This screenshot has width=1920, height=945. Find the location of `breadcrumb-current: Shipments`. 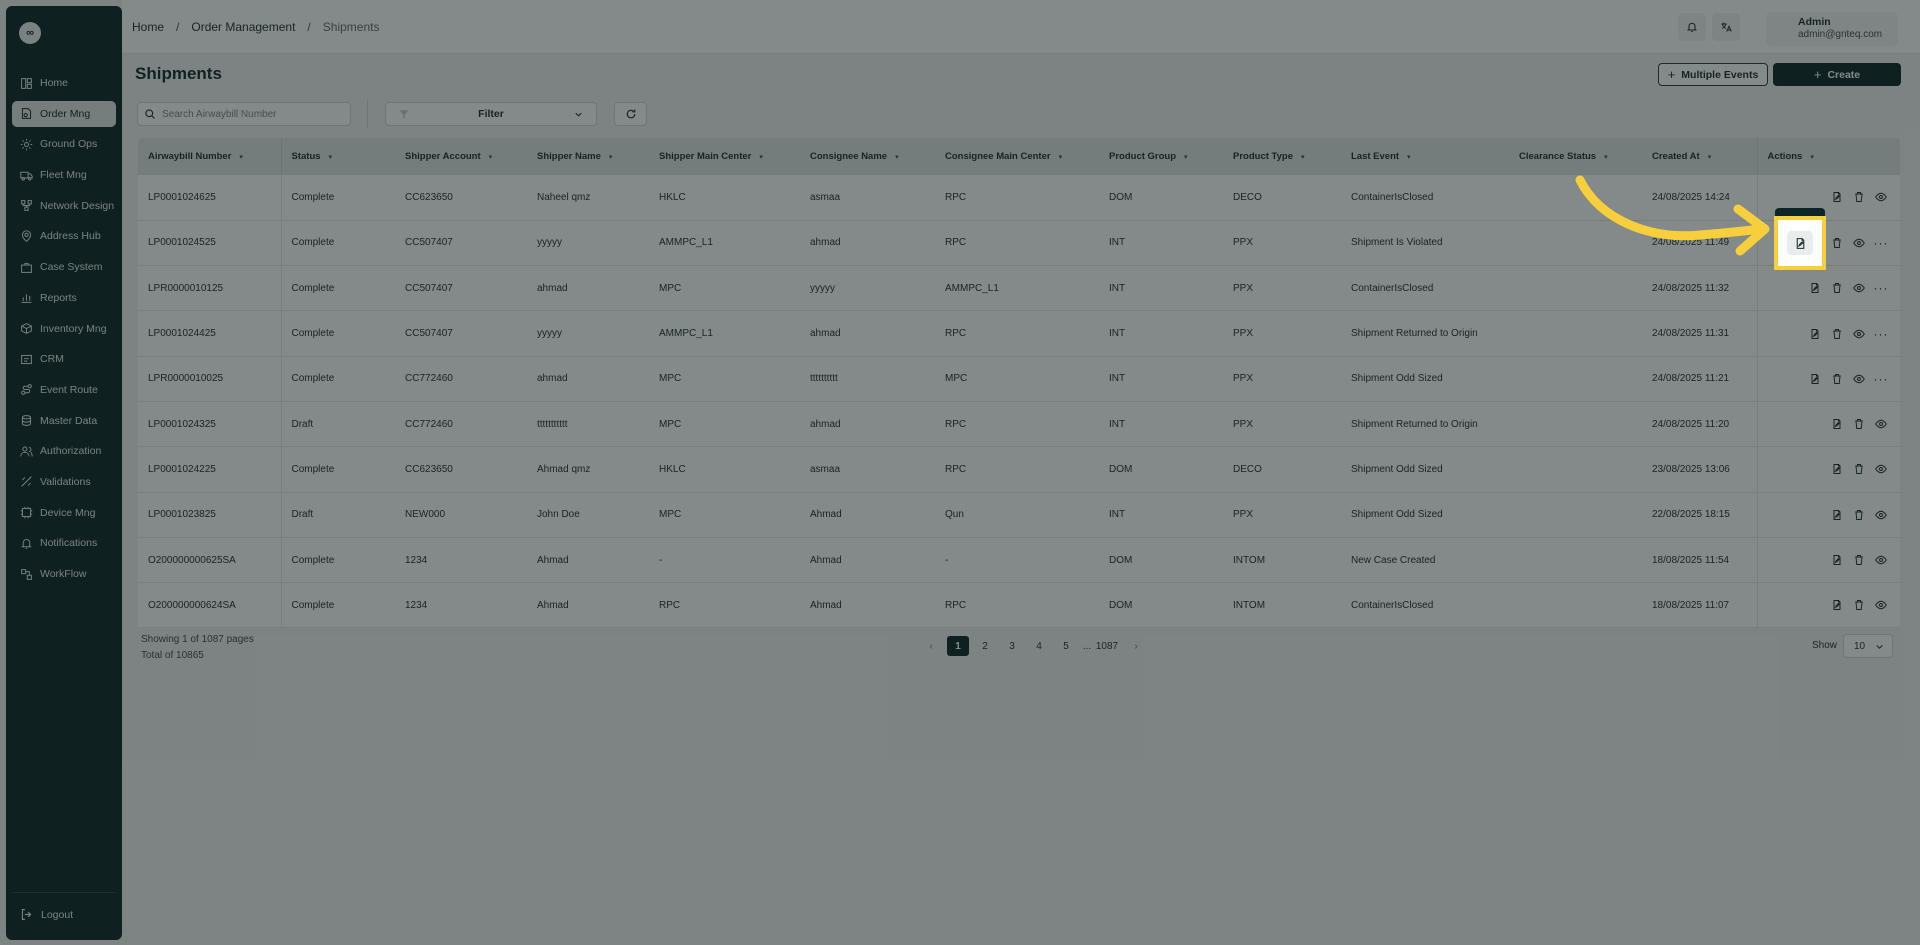

breadcrumb-current: Shipments is located at coordinates (351, 27).